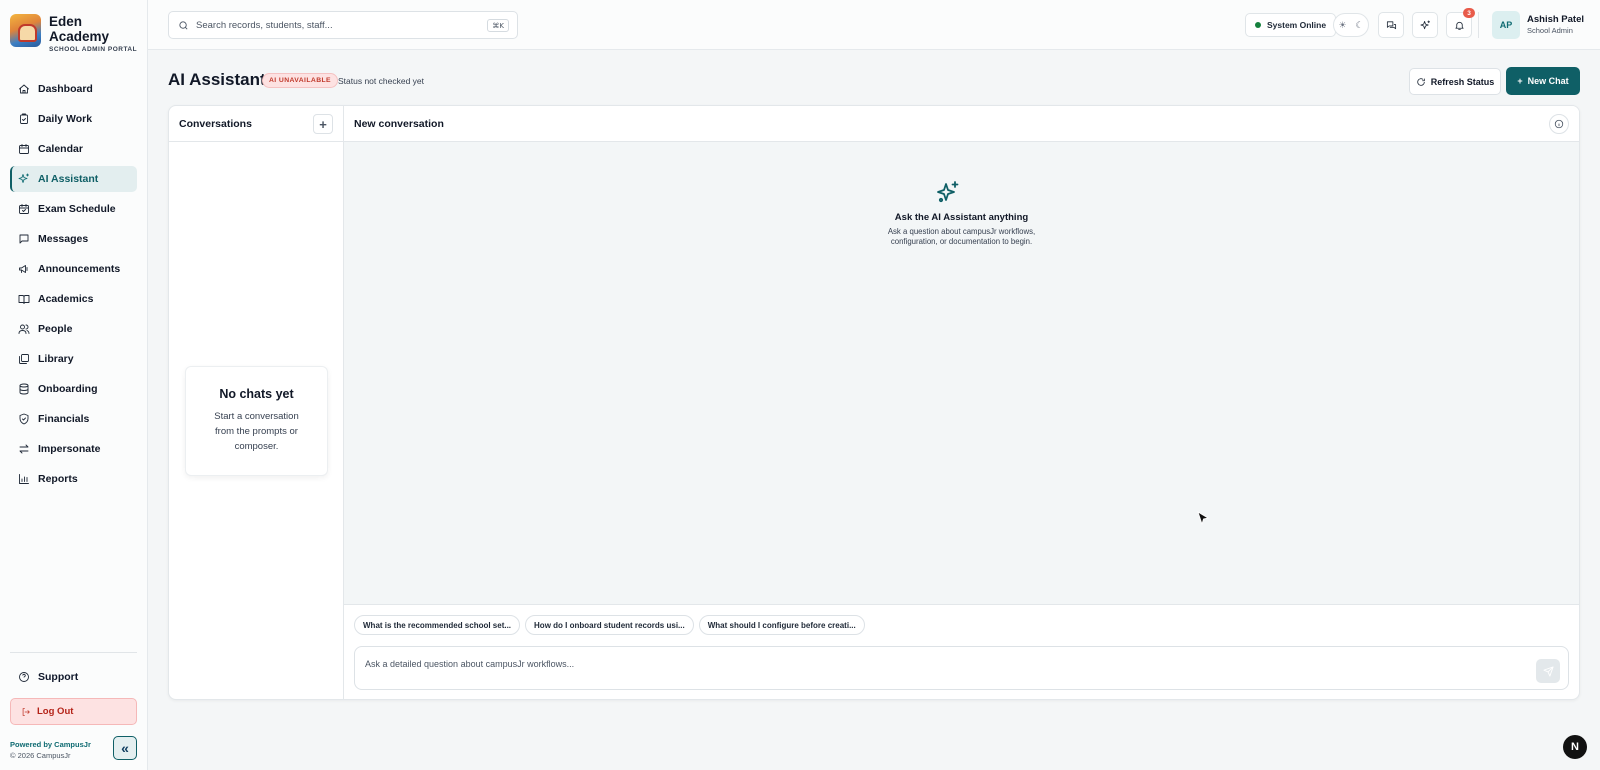 This screenshot has width=1600, height=770. What do you see at coordinates (24, 89) in the screenshot?
I see `dashboard-icon` at bounding box center [24, 89].